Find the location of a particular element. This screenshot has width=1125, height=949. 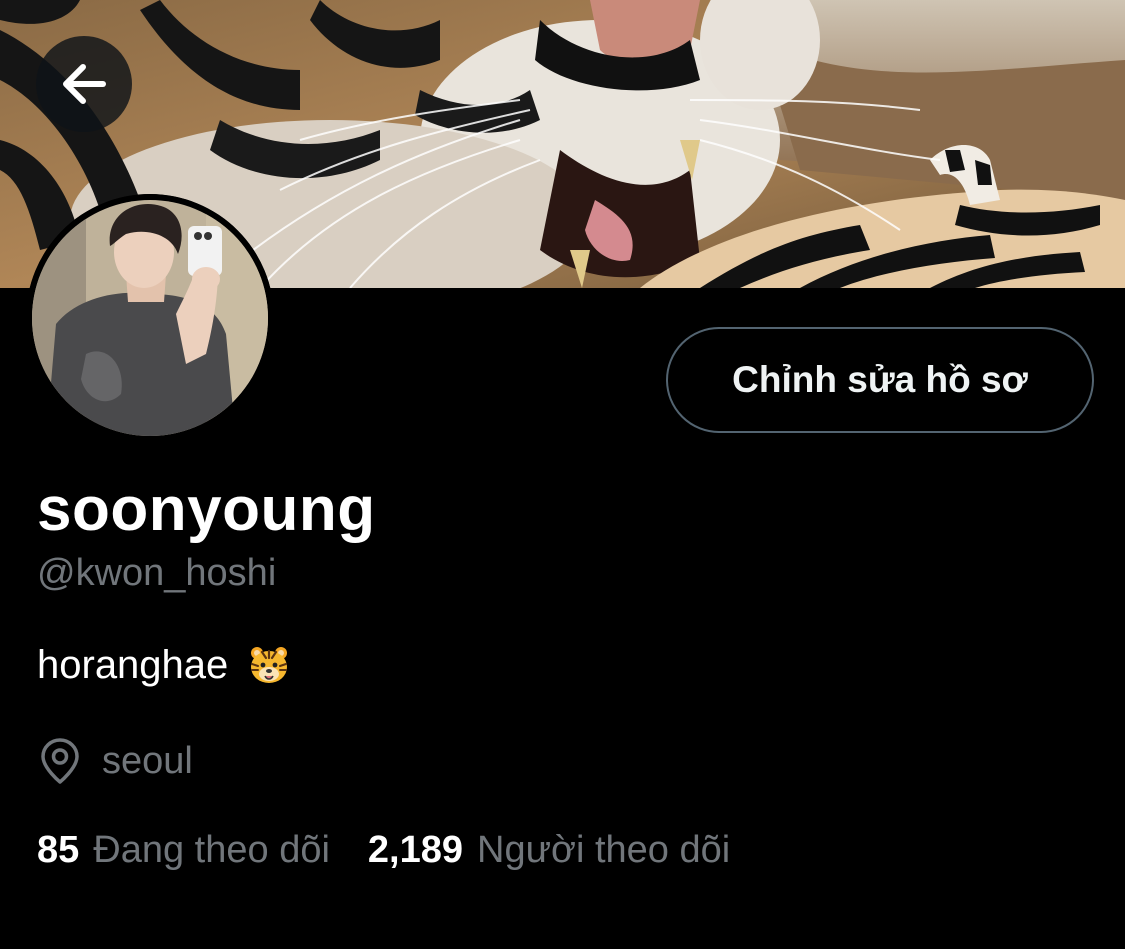

followers-count: 2,189 is located at coordinates (415, 850).